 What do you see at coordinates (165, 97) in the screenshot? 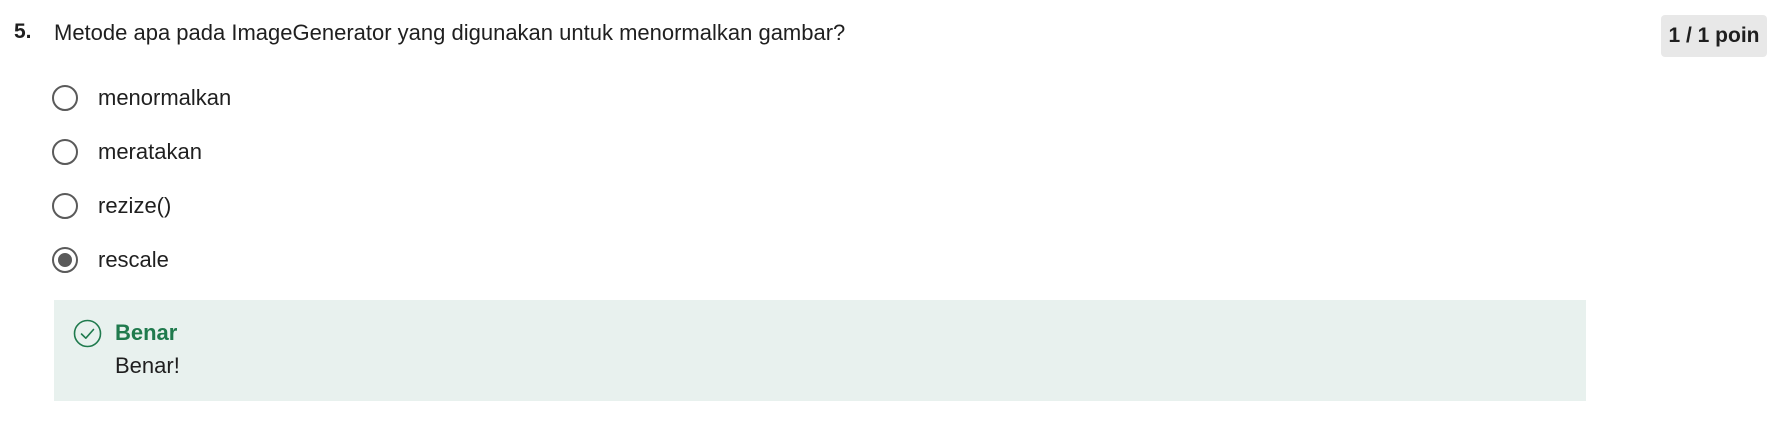
I see `option-label: menormalkan` at bounding box center [165, 97].